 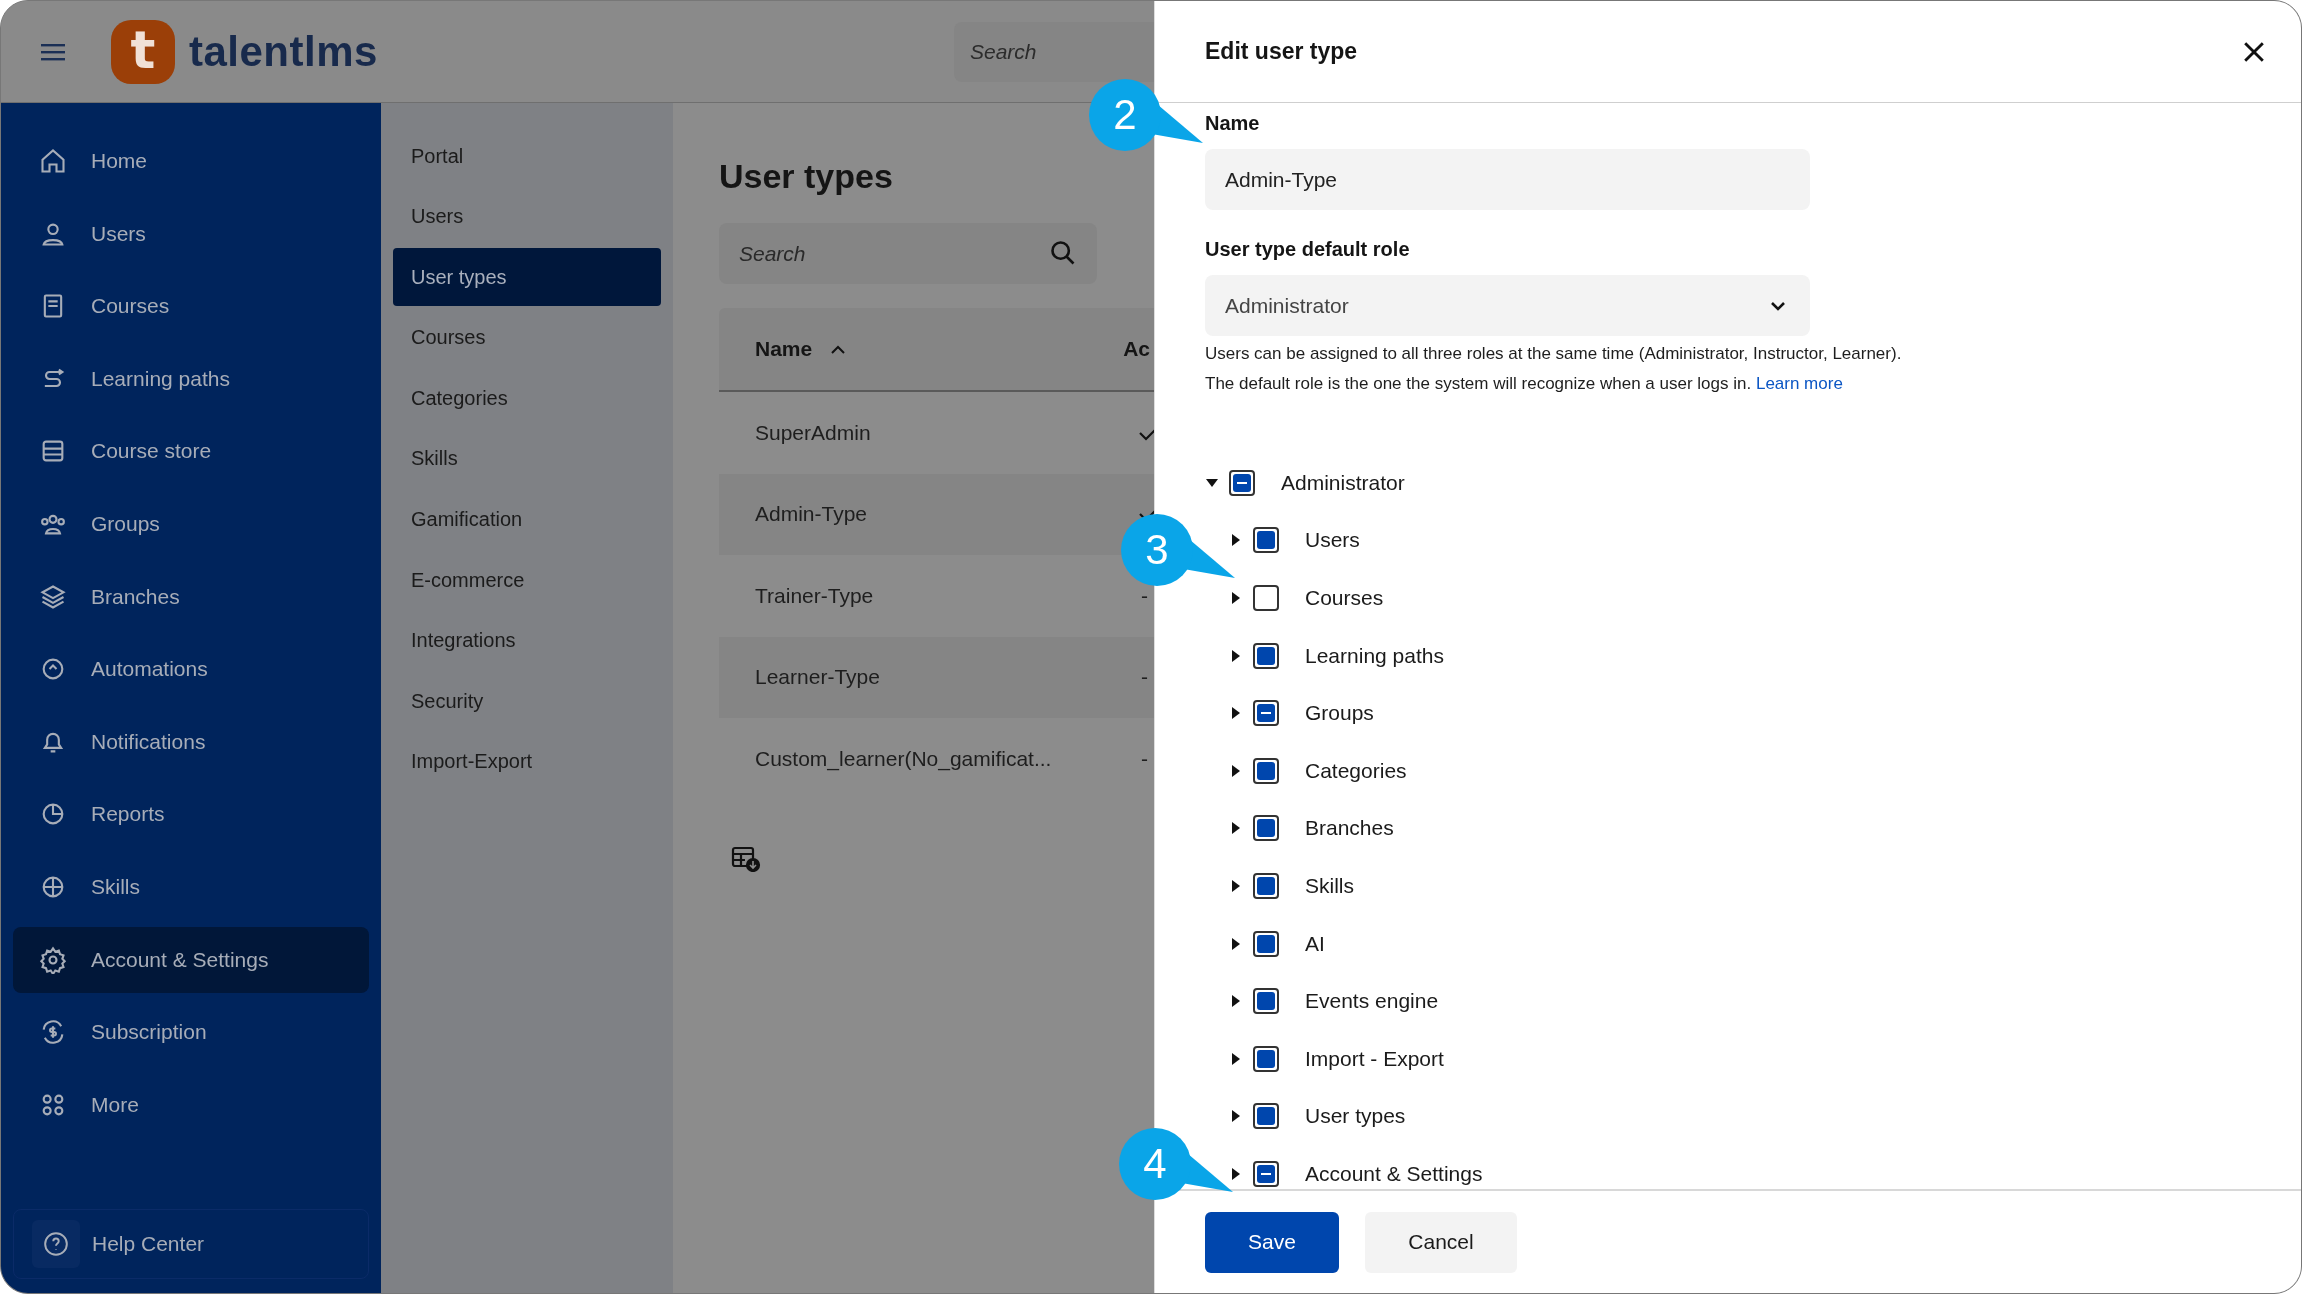 I want to click on help-text: The default role is the one the system will recognize when a user logs in., so click(x=1478, y=383).